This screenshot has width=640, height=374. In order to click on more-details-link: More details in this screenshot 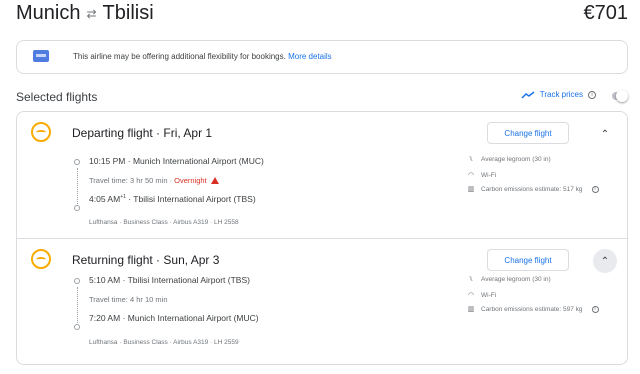, I will do `click(310, 56)`.